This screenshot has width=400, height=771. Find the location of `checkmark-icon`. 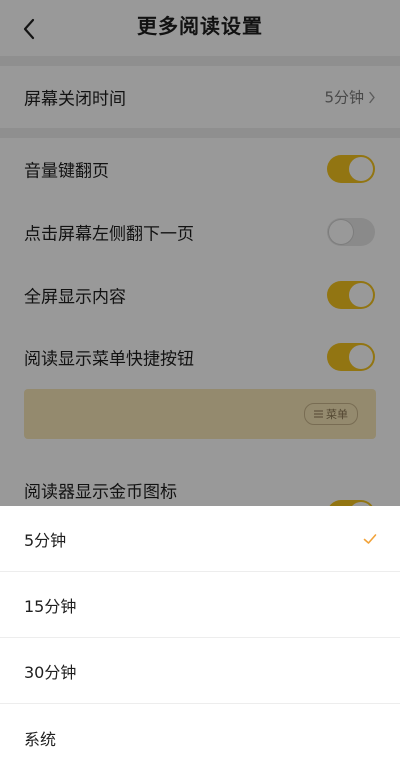

checkmark-icon is located at coordinates (370, 538).